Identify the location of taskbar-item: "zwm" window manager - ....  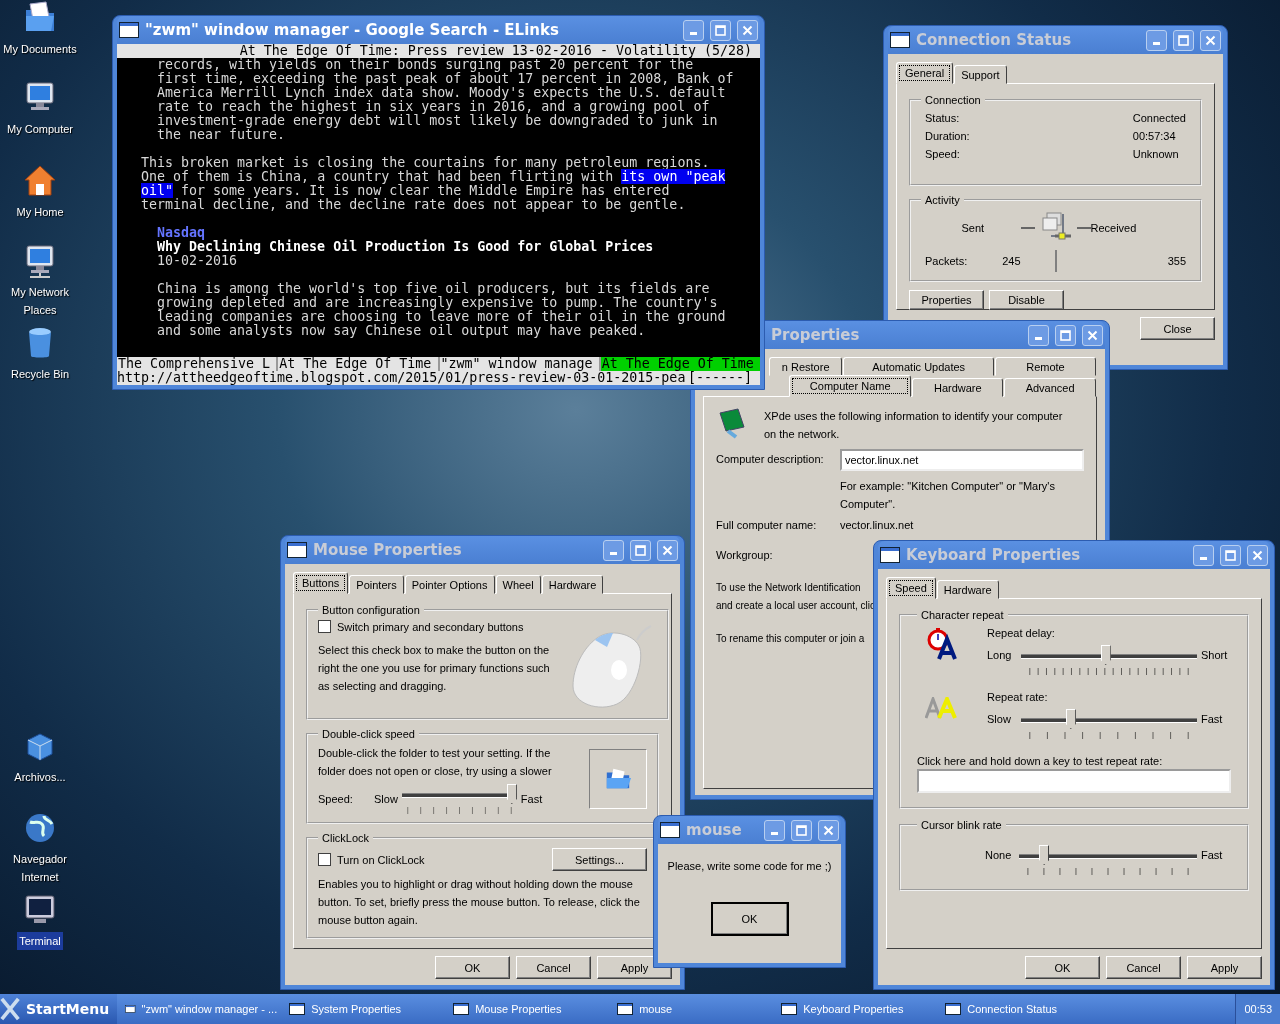
(201, 1009).